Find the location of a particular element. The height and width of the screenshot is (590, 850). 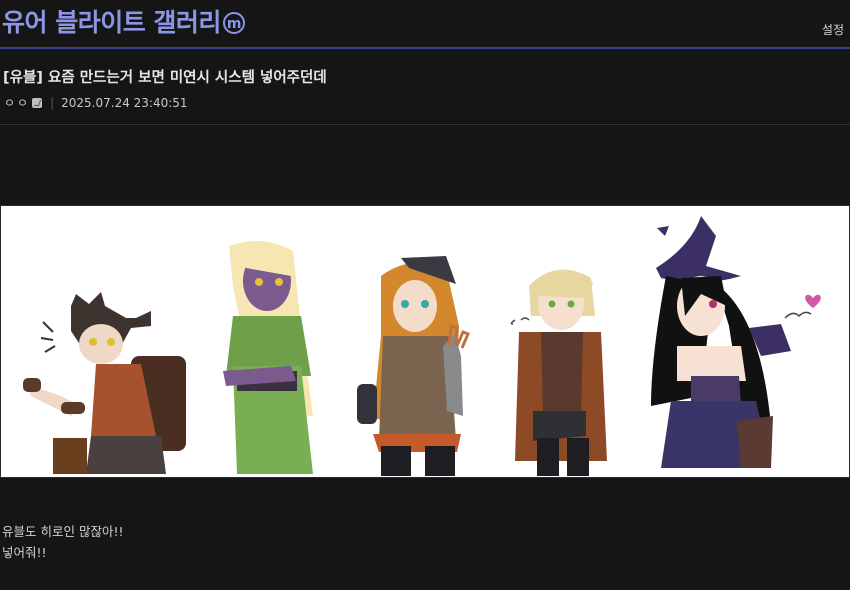

fixed-nick-icon is located at coordinates (37, 103).